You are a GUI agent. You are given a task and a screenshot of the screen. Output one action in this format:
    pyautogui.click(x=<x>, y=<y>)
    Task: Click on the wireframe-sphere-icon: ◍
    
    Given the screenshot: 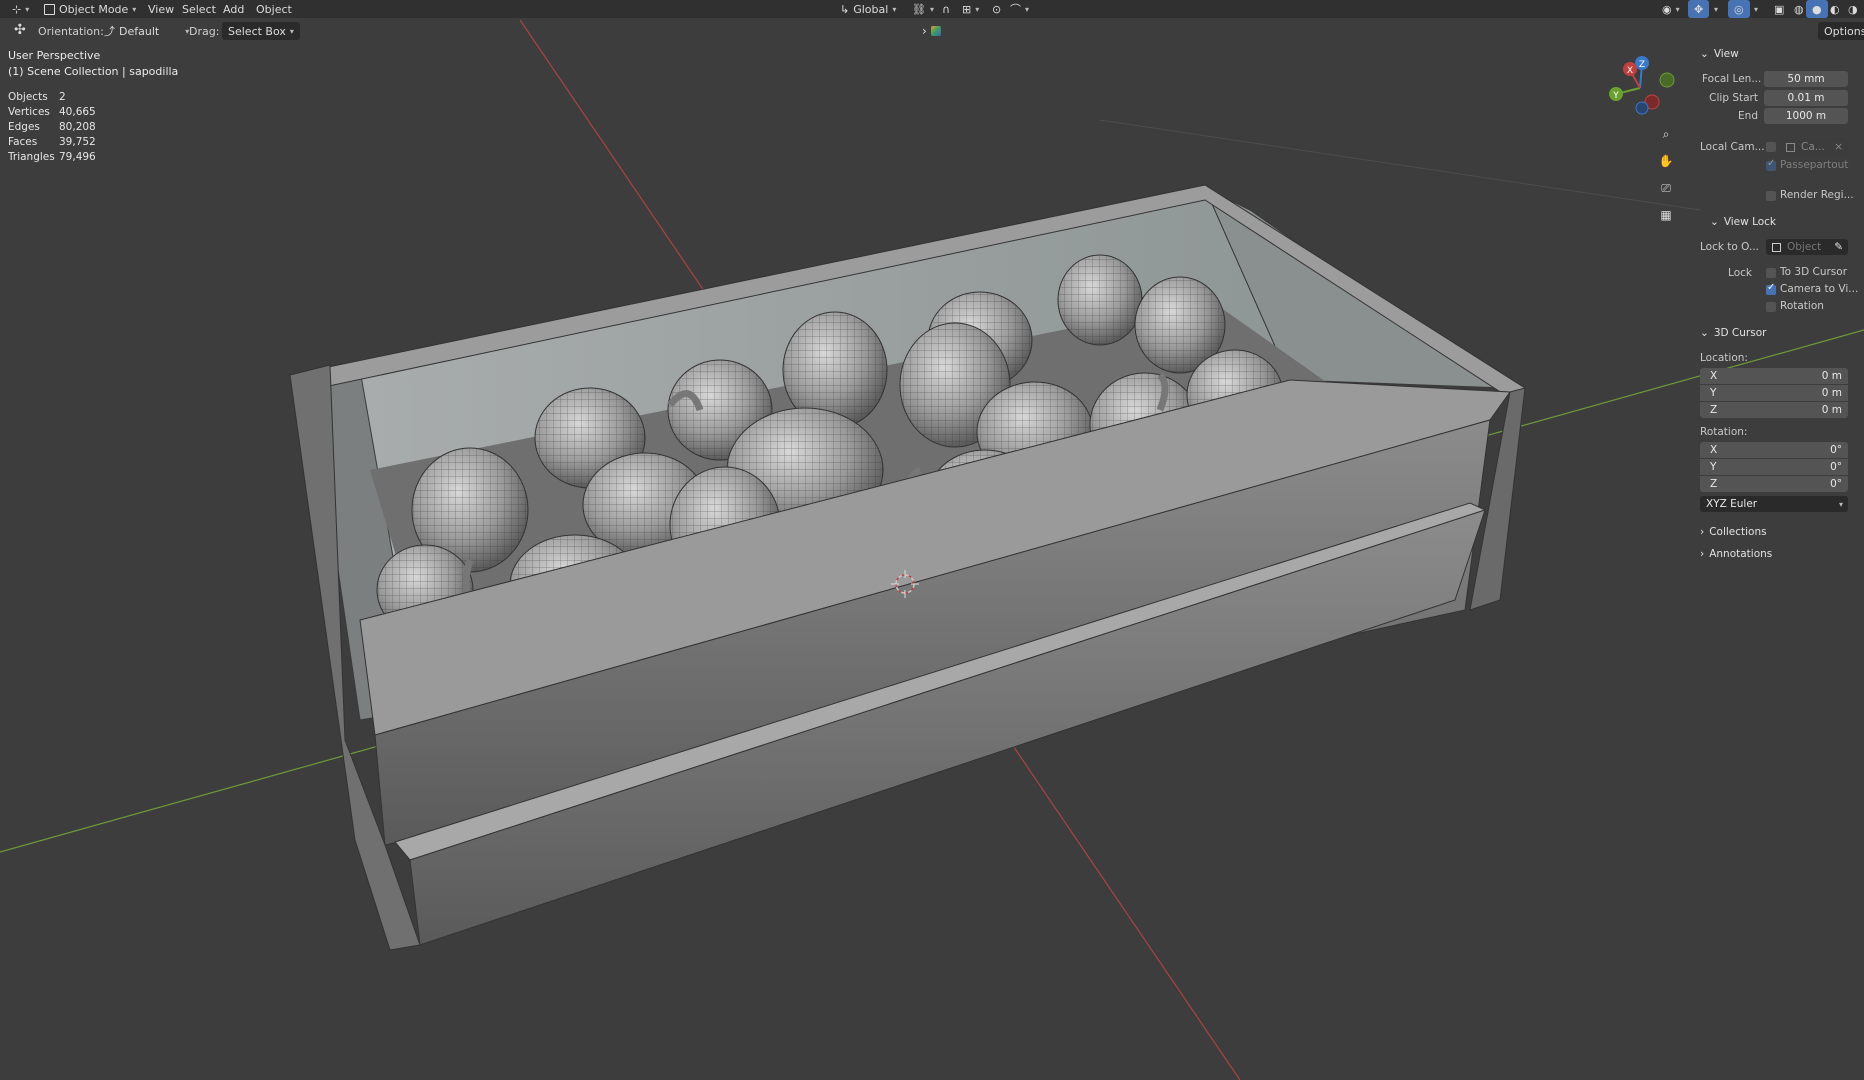 What is the action you would take?
    pyautogui.click(x=1799, y=9)
    